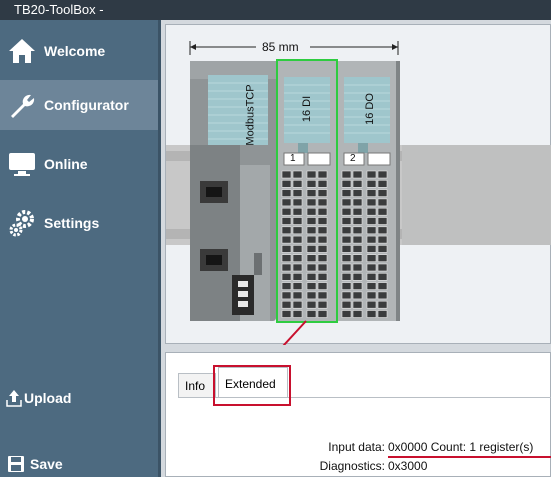 This screenshot has width=551, height=489. I want to click on sidebar-item-label: Settings, so click(72, 223).